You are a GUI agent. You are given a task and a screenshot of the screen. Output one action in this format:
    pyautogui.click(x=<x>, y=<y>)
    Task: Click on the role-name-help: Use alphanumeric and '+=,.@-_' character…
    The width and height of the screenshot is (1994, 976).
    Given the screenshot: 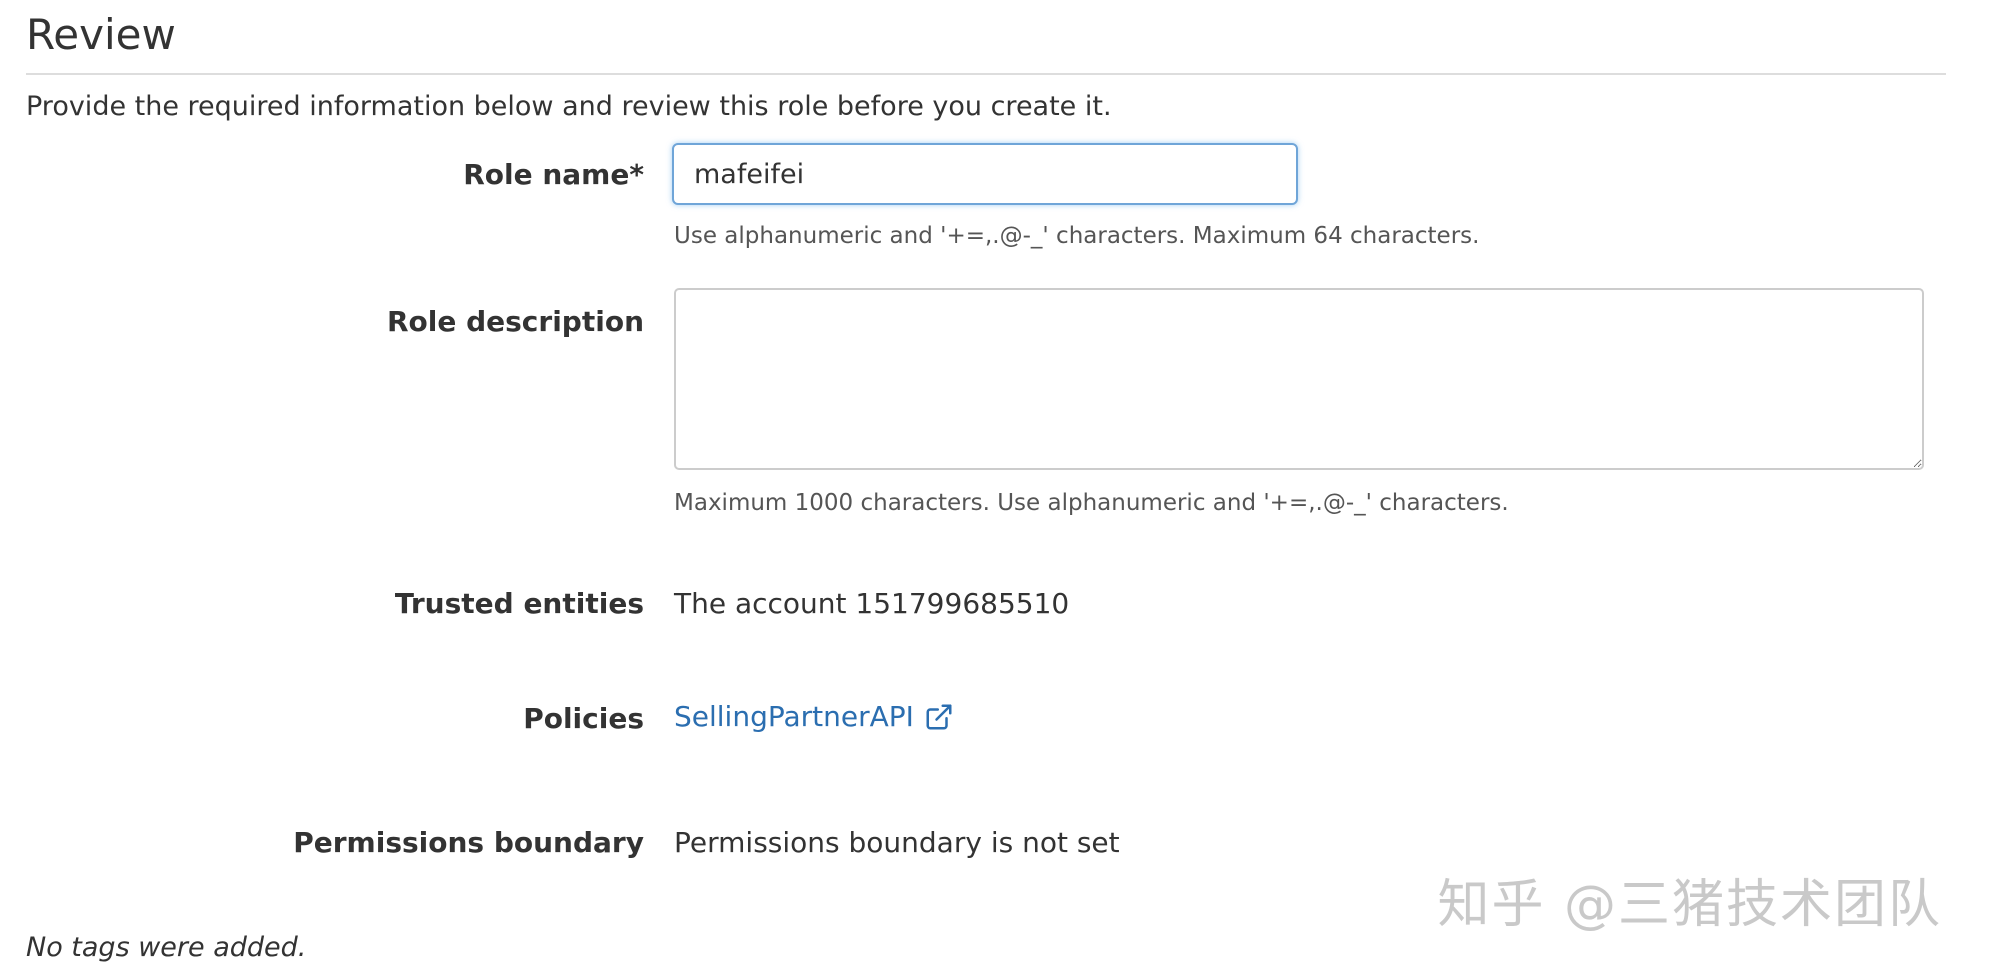 What is the action you would take?
    pyautogui.click(x=1077, y=236)
    